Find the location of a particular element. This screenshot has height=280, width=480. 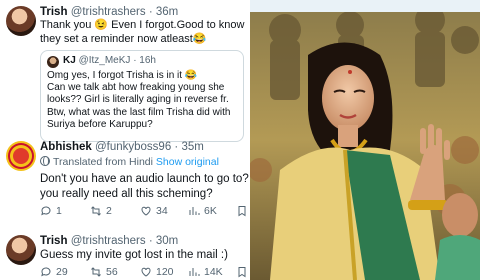

like-count: 120 is located at coordinates (165, 272).